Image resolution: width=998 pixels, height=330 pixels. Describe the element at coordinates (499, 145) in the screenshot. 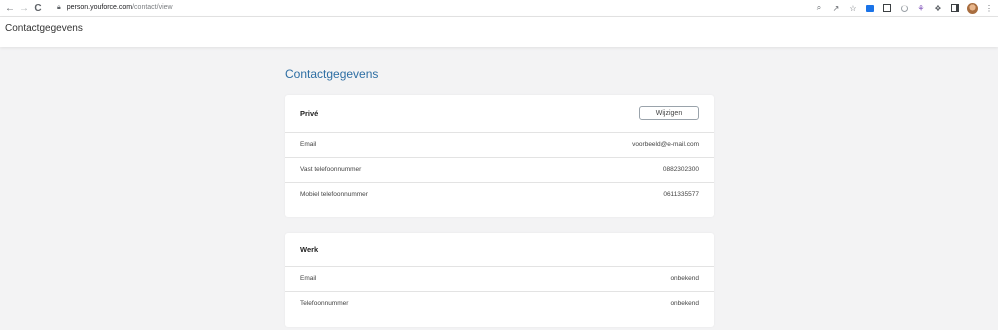

I see `list-item: Email voorbeeld@e-mail.com` at that location.